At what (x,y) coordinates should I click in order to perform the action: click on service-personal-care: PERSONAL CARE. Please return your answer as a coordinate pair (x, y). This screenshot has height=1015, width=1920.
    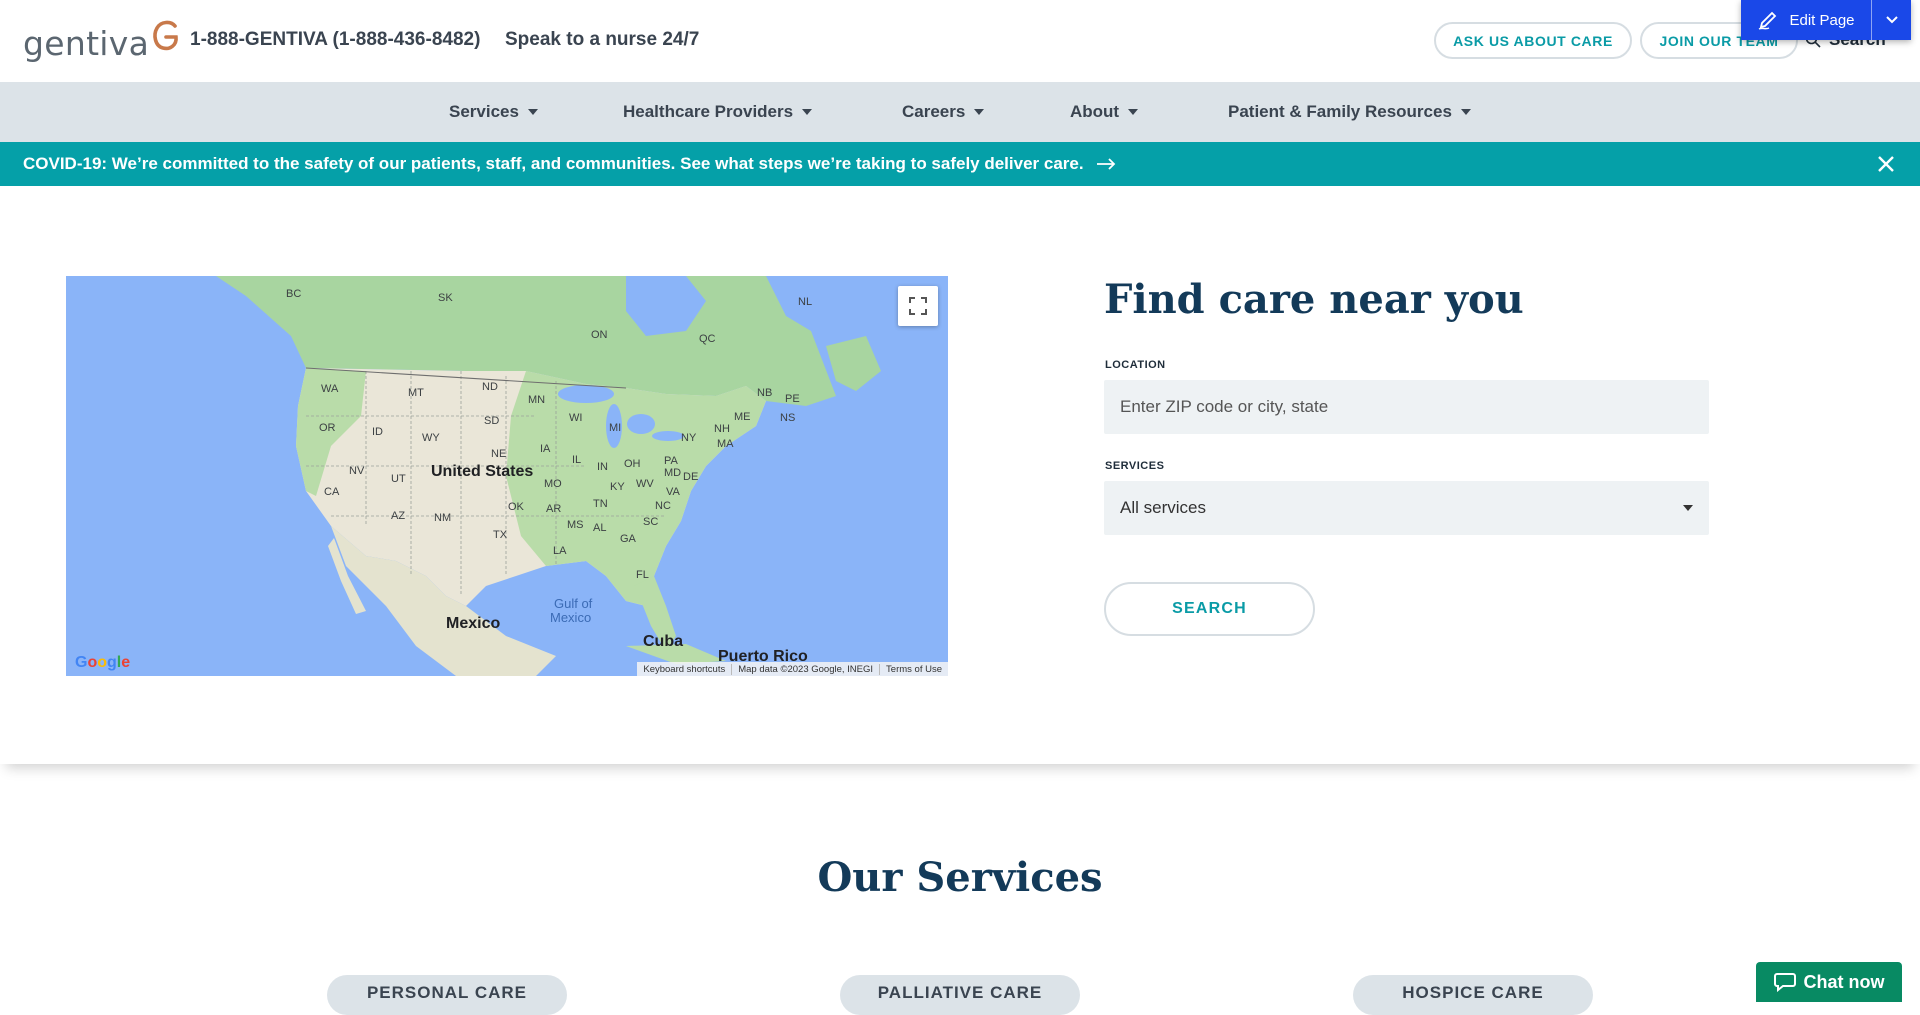
    Looking at the image, I should click on (447, 995).